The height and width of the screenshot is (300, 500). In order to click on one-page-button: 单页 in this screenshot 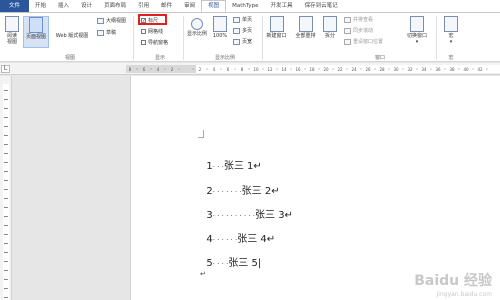, I will do `click(242, 19)`.